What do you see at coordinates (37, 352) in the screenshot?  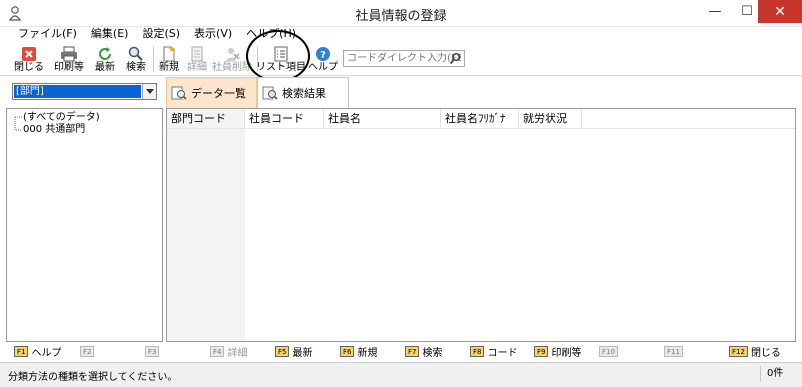 I see `fkey-f1: F1 ヘルプ` at bounding box center [37, 352].